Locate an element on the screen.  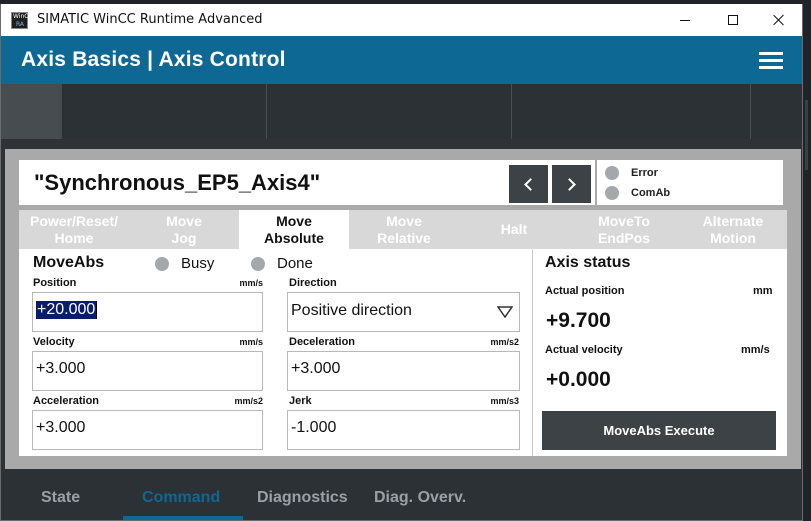
axis-name-box: "Synchronous_EP5_Axis4" is located at coordinates (307, 182).